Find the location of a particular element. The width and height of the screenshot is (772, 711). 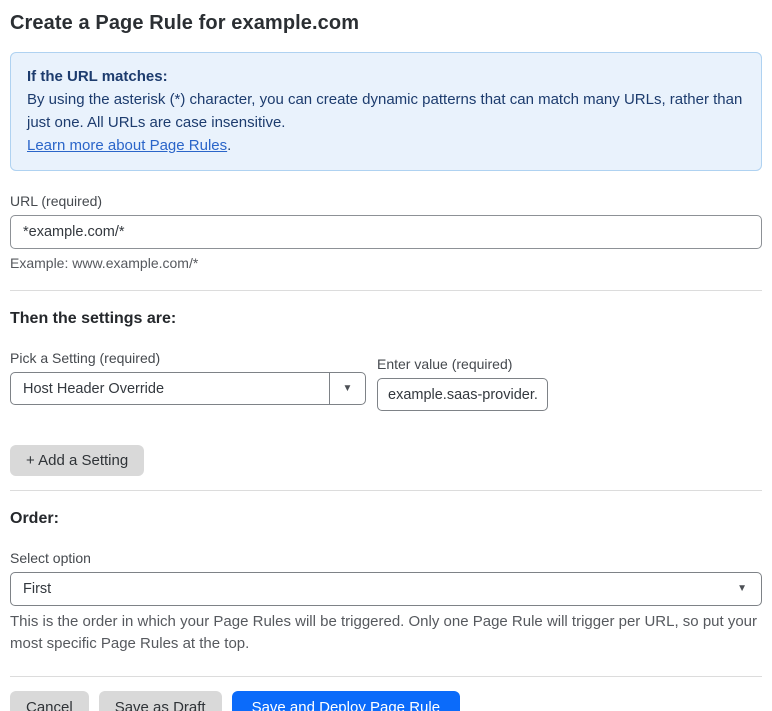

page-title: Create a Page Rule for example.com is located at coordinates (185, 23).